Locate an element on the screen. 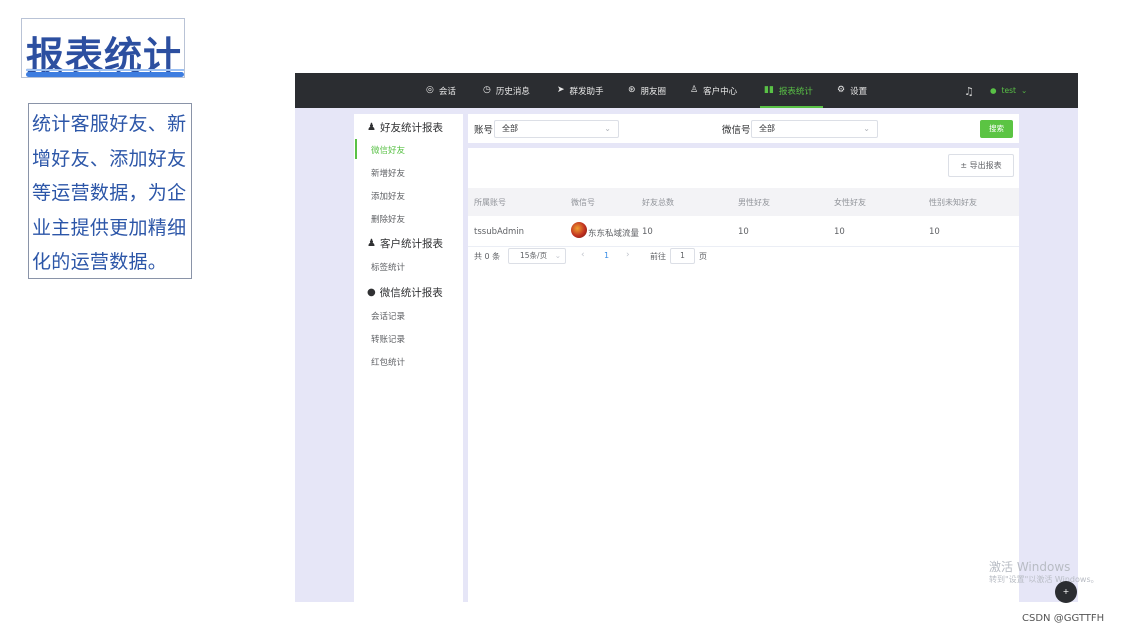 The height and width of the screenshot is (634, 1122). table-header: 所属账号 微信号 好友总数 男性好友 女性好友 性别未知好友 is located at coordinates (743, 202).